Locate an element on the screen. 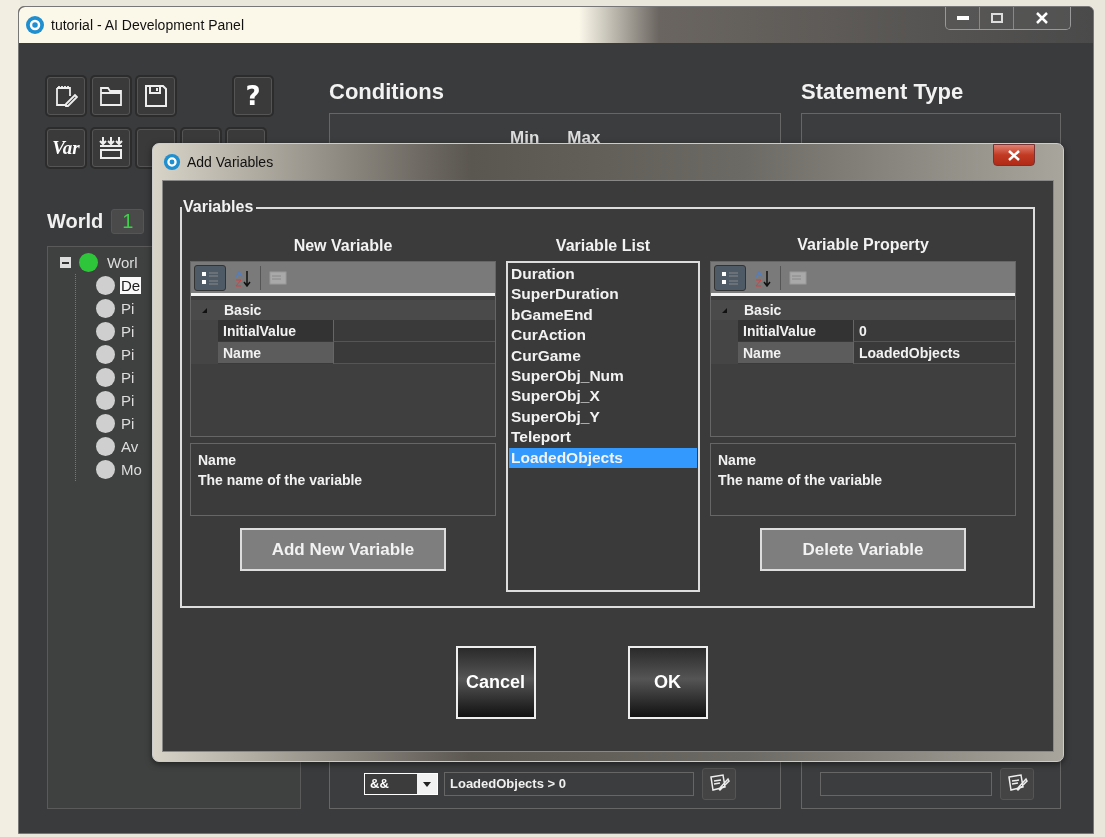 The width and height of the screenshot is (1105, 837). window-title: tutorial - AI Development Panel is located at coordinates (147, 25).